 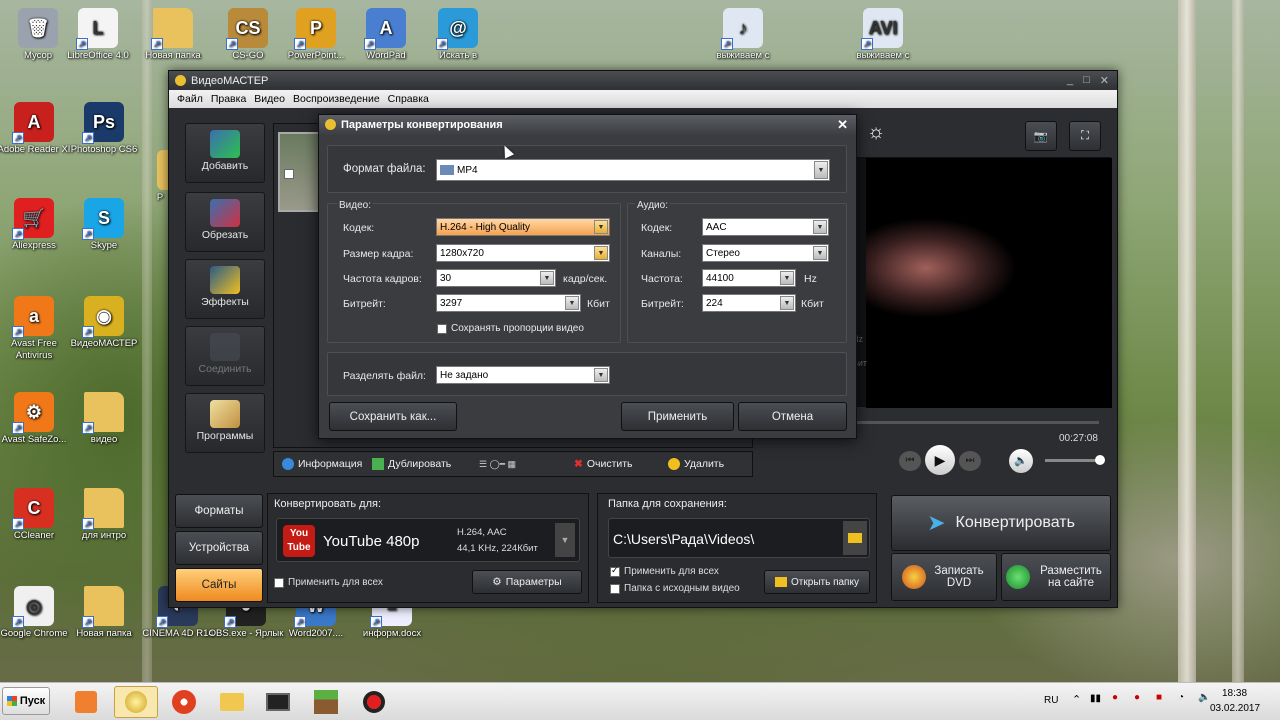 What do you see at coordinates (883, 35) in the screenshot?
I see `desktop-icon: AVI ↗ выживаем с` at bounding box center [883, 35].